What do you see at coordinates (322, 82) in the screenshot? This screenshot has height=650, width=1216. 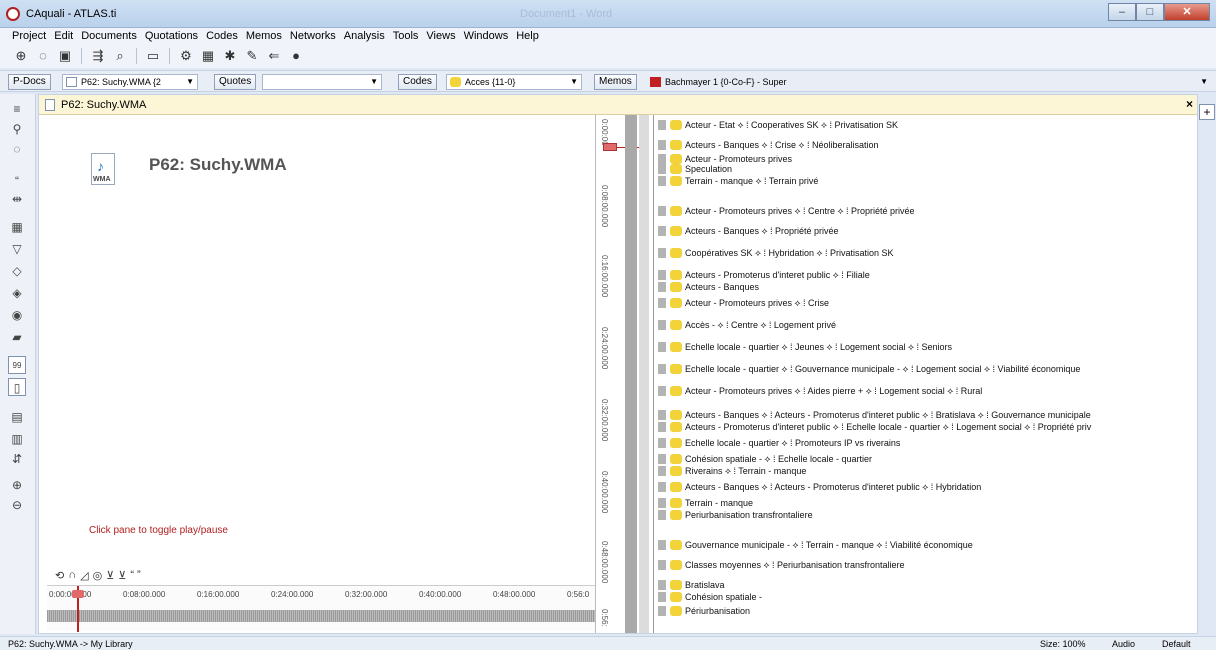 I see `quote-selector: ▼` at bounding box center [322, 82].